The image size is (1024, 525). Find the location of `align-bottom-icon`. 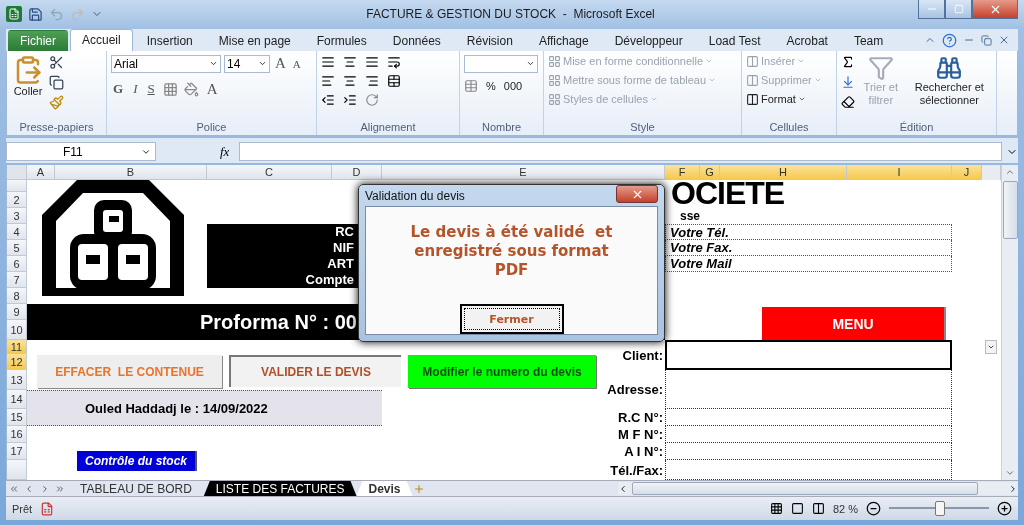

align-bottom-icon is located at coordinates (372, 61).